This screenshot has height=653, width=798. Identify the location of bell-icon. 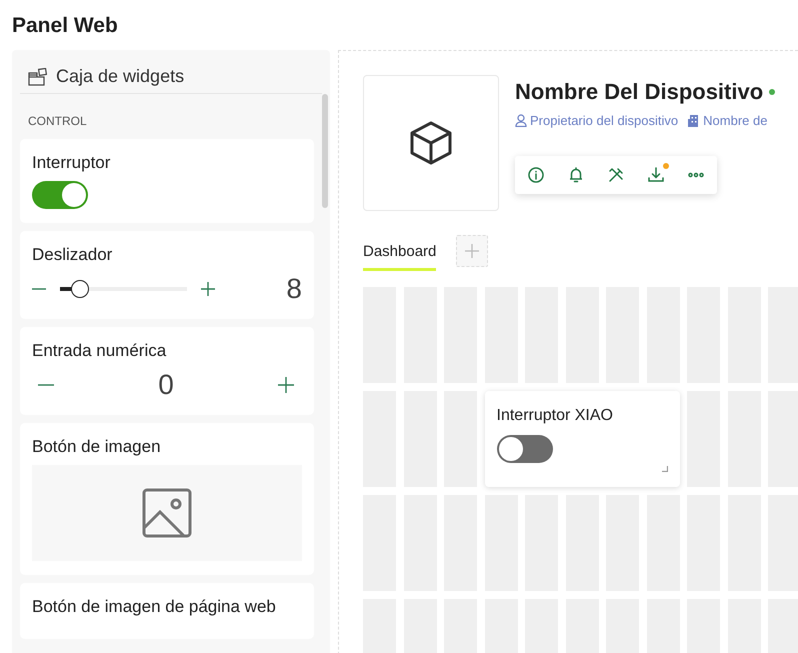
(576, 175).